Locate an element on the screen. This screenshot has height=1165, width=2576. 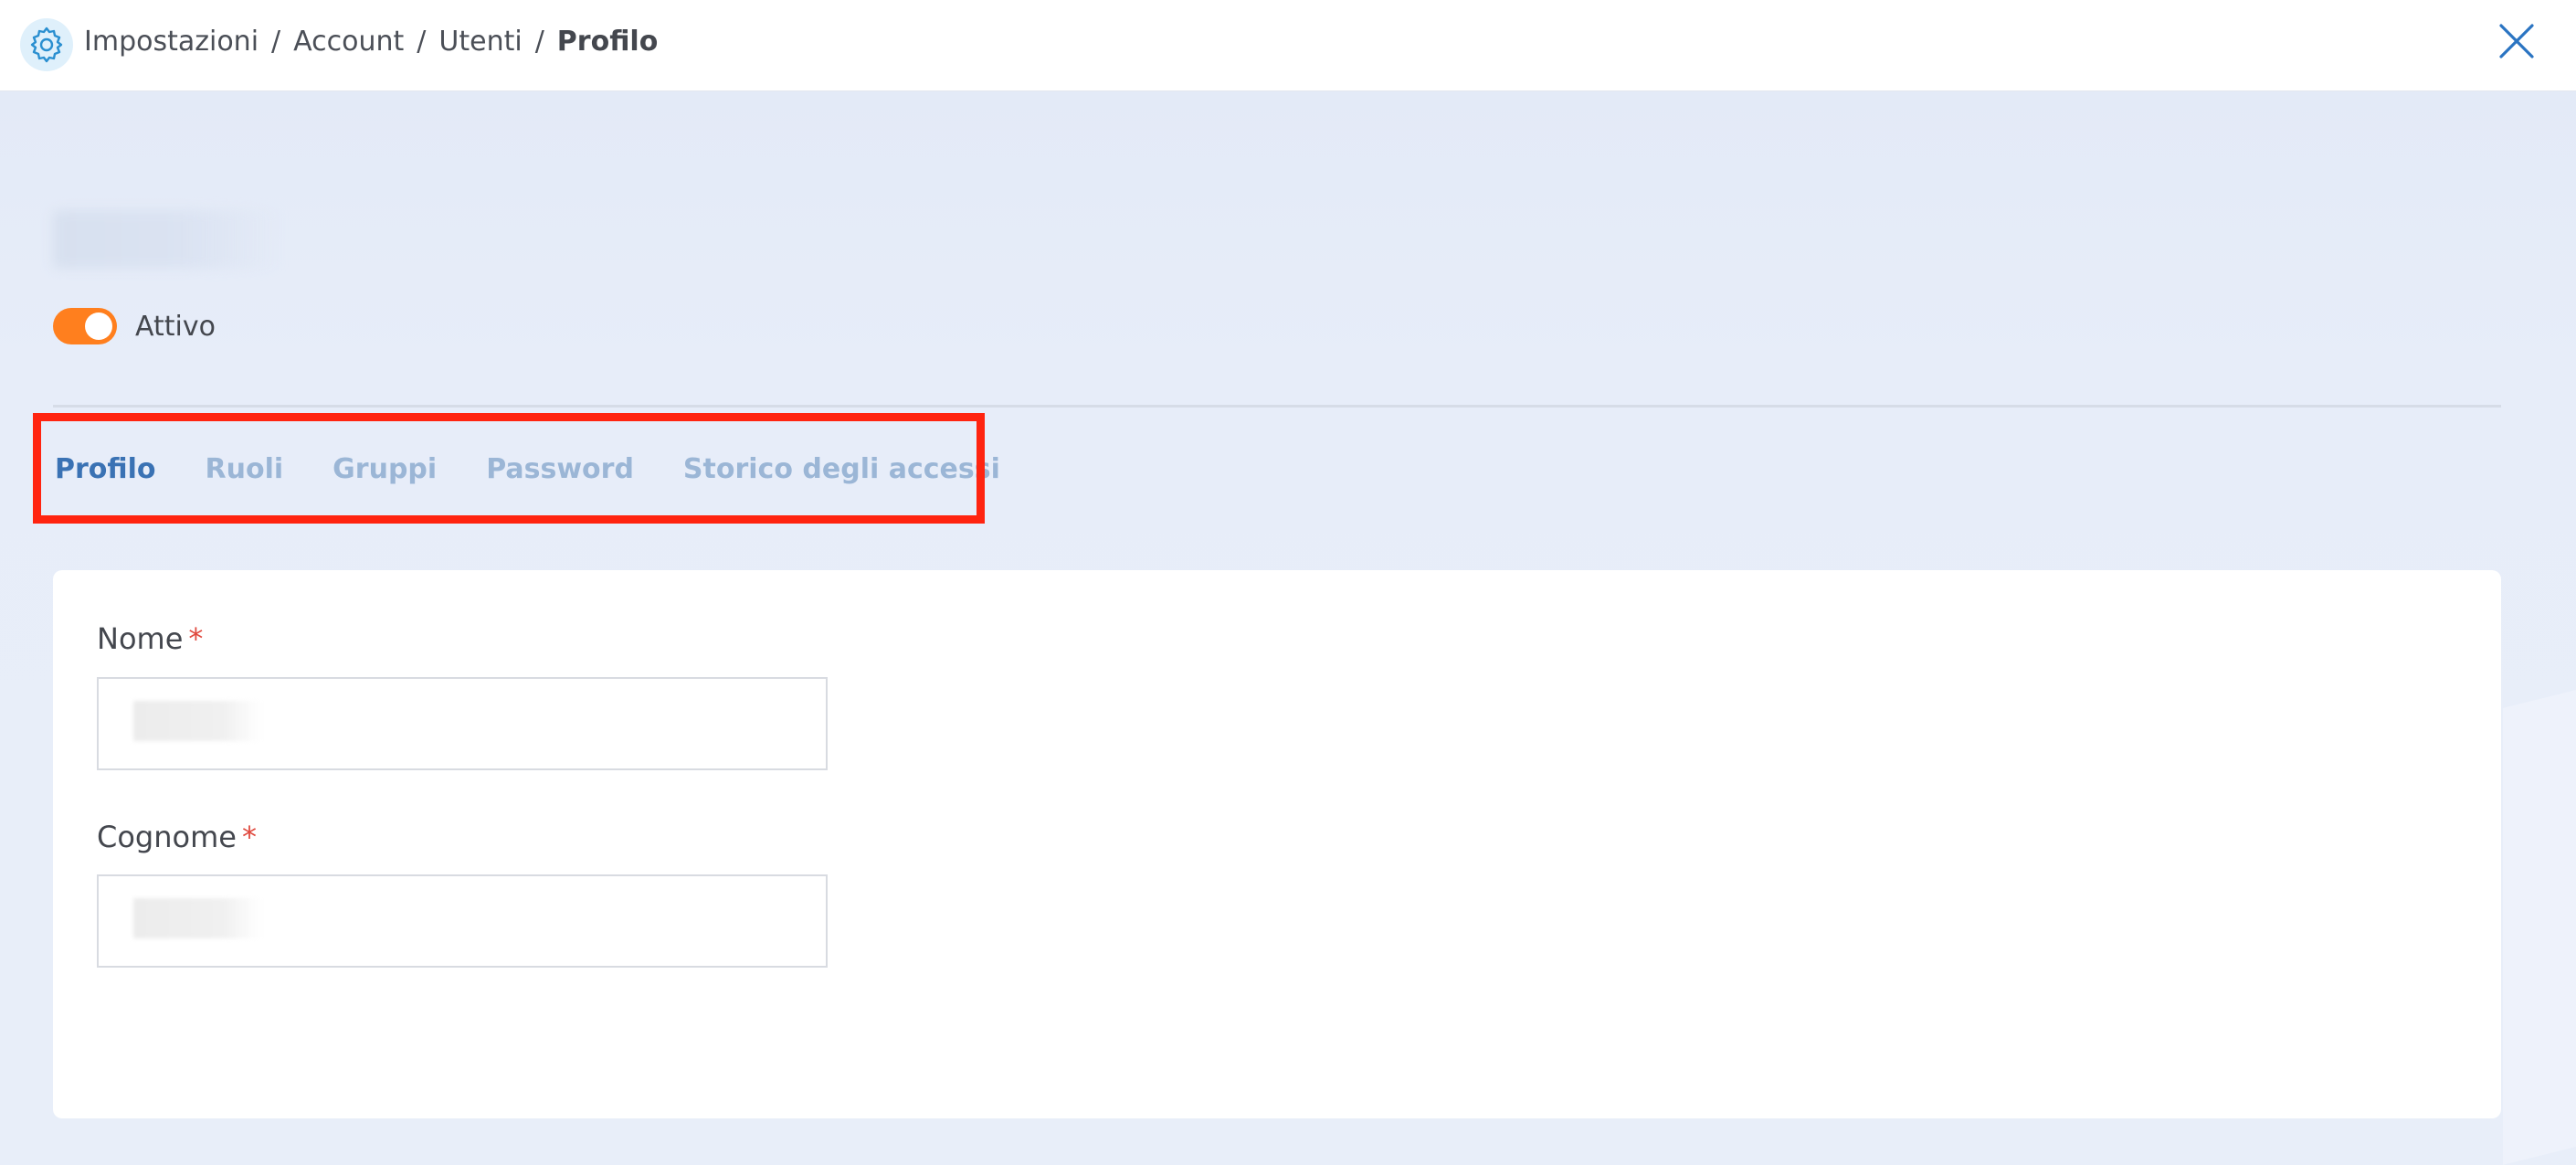
breadcrumb-item-utenti: Utenti is located at coordinates (480, 42).